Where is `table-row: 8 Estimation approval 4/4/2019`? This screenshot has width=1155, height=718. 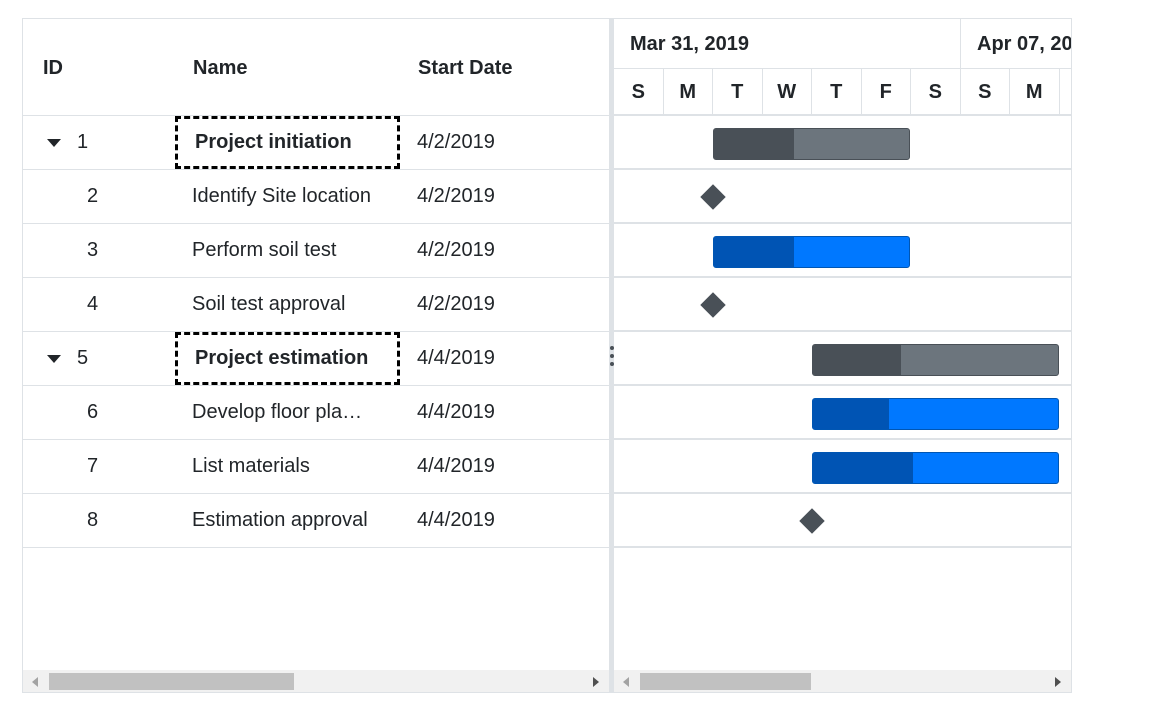 table-row: 8 Estimation approval 4/4/2019 is located at coordinates (316, 521).